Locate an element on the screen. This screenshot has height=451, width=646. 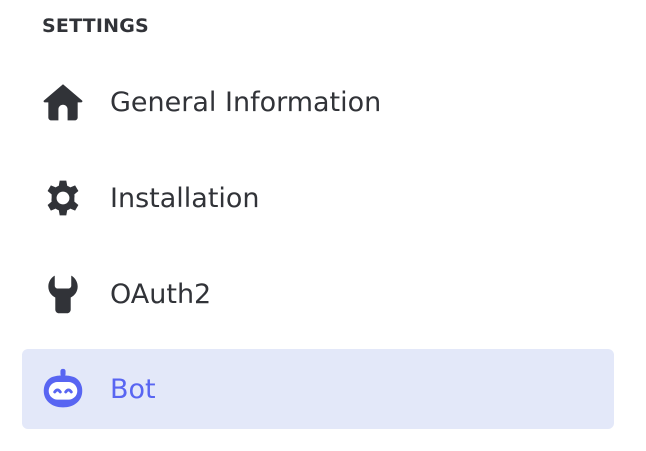
wrench-icon is located at coordinates (63, 294).